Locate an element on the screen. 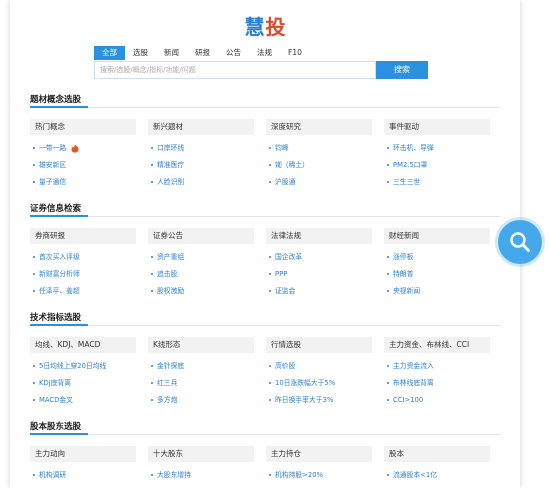  category-link: 股权激励 is located at coordinates (201, 291).